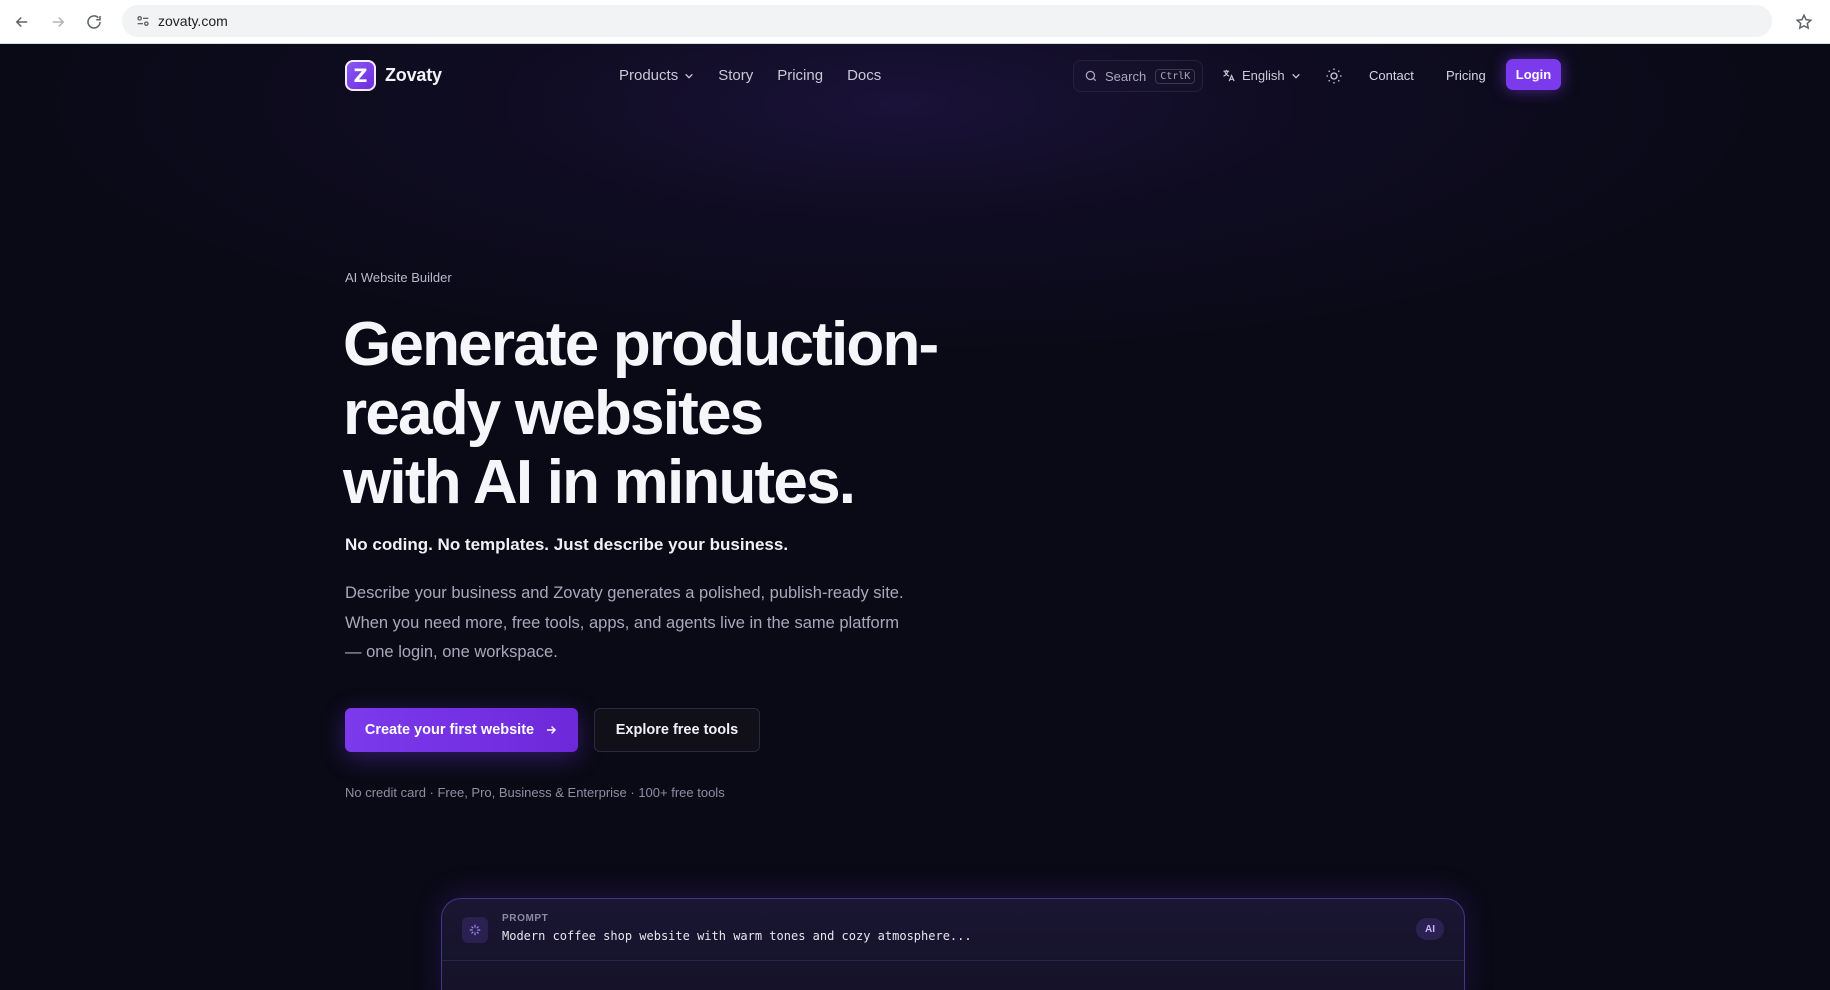  I want to click on nav-item-label: Docs, so click(864, 75).